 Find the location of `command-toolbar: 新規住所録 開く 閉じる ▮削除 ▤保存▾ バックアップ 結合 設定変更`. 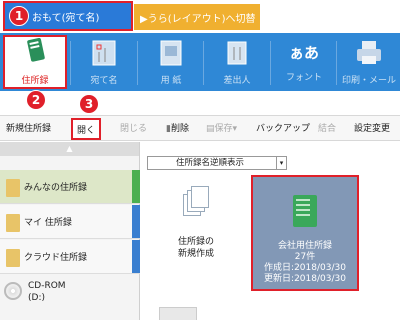

command-toolbar: 新規住所録 開く 閉じる ▮削除 ▤保存▾ バックアップ 結合 設定変更 is located at coordinates (200, 128).